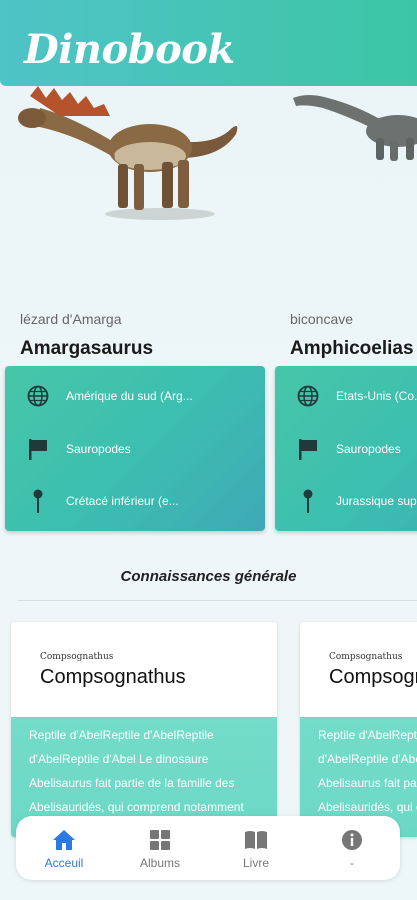 Image resolution: width=417 pixels, height=900 pixels. I want to click on nav-item-albums: Albums, so click(160, 848).